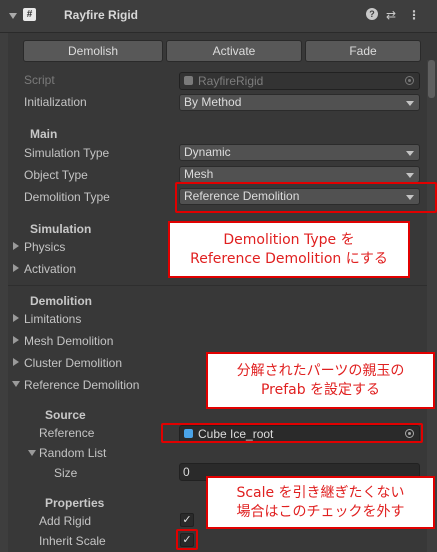  What do you see at coordinates (16, 384) in the screenshot?
I see `foldout-reference-icon` at bounding box center [16, 384].